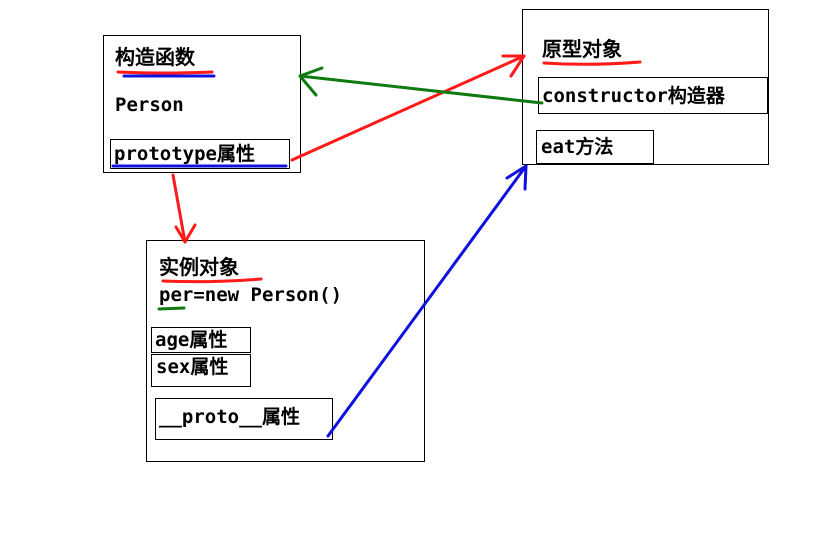  What do you see at coordinates (311, 81) in the screenshot?
I see `green-arrow-constructor-head` at bounding box center [311, 81].